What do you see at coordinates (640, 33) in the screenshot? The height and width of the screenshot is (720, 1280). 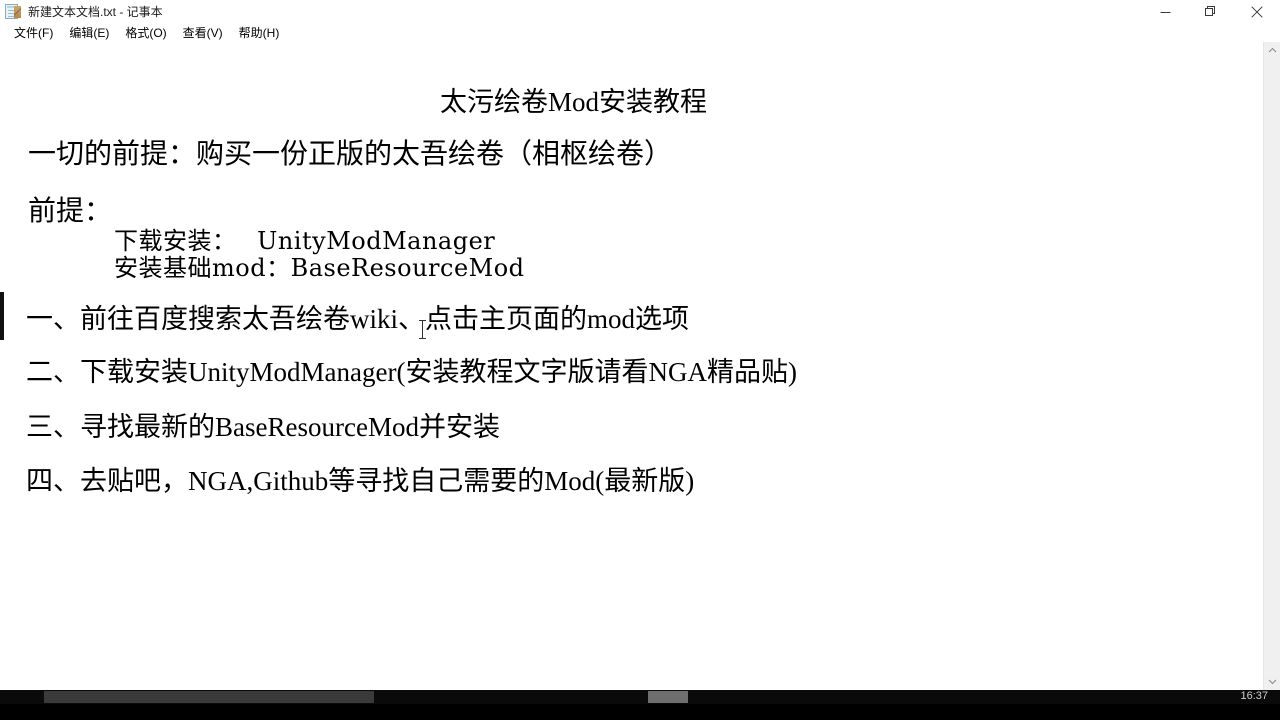 I see `menu-bar: 文件(F) 编辑(E) 格式(O) 查看(V) 帮助(H)` at bounding box center [640, 33].